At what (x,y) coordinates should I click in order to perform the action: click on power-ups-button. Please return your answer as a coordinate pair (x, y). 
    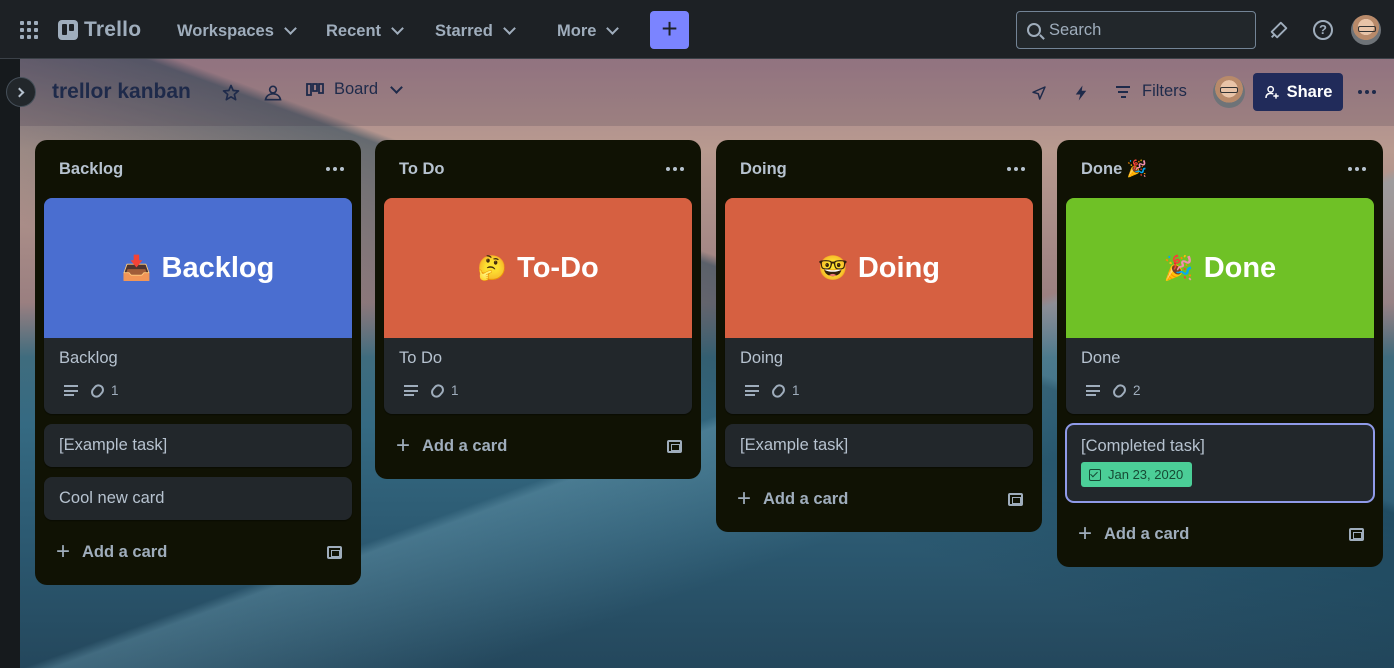
    Looking at the image, I should click on (1039, 93).